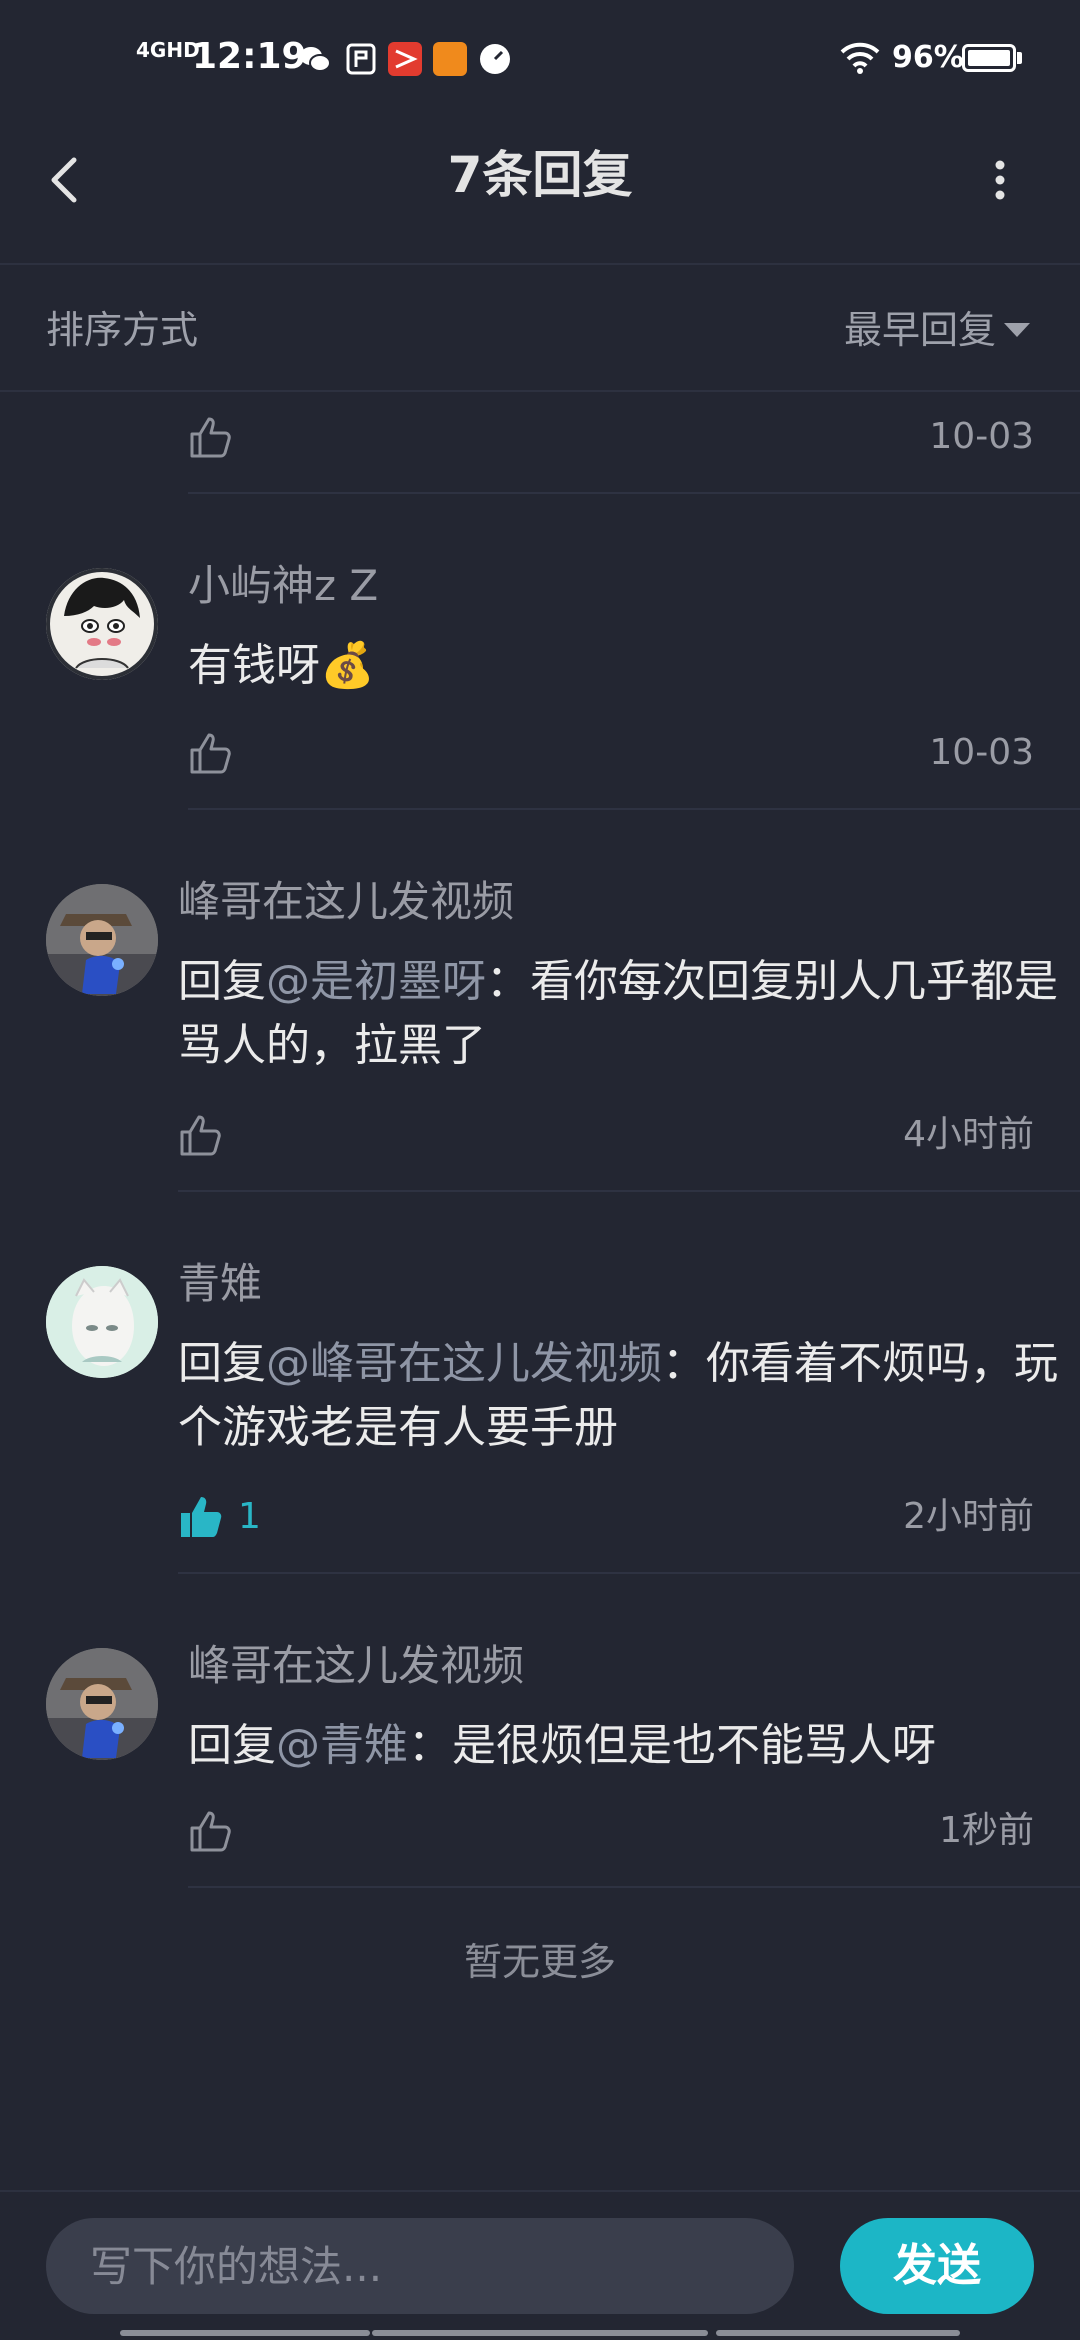  I want to click on reply-body: ：是很烦但是也不能骂人呀, so click(672, 1745).